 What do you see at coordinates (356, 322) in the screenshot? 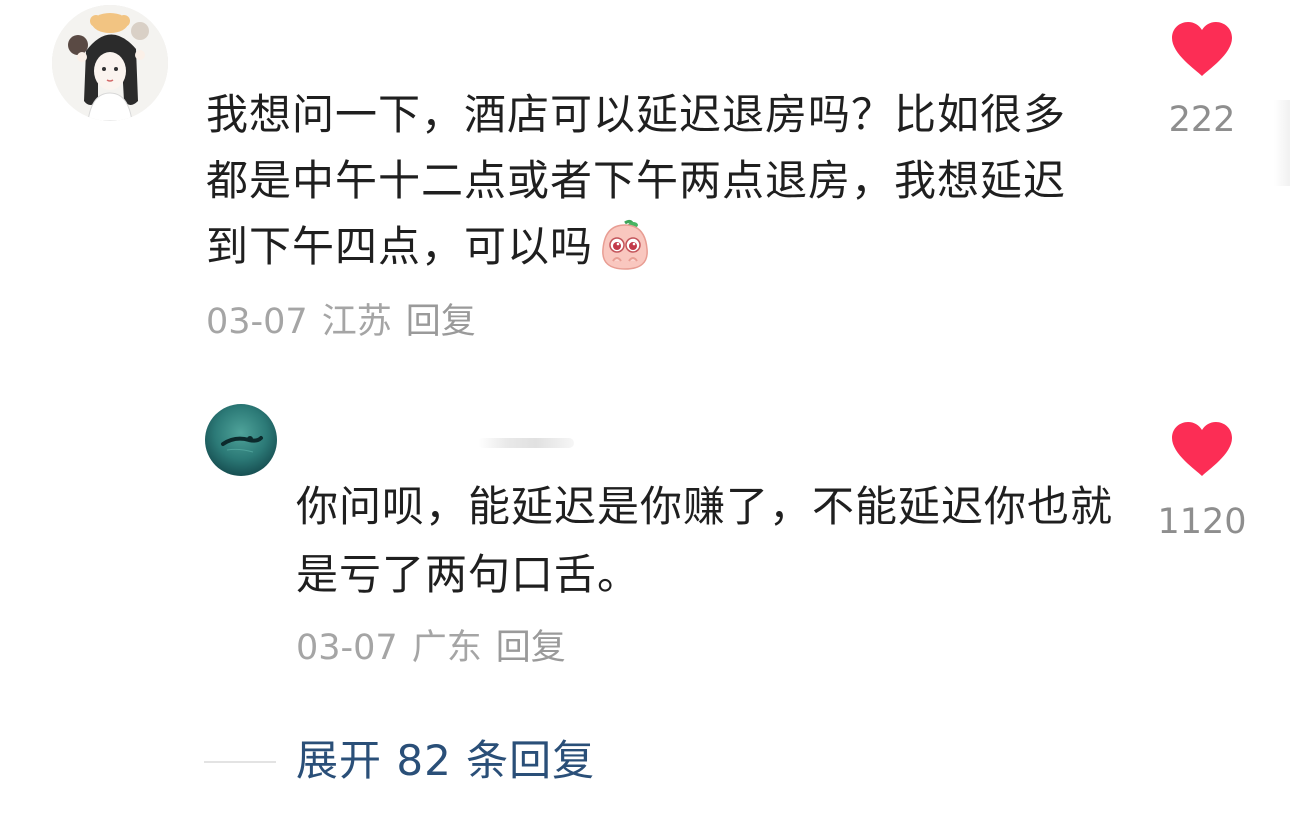
I see `comment-location: 江苏` at bounding box center [356, 322].